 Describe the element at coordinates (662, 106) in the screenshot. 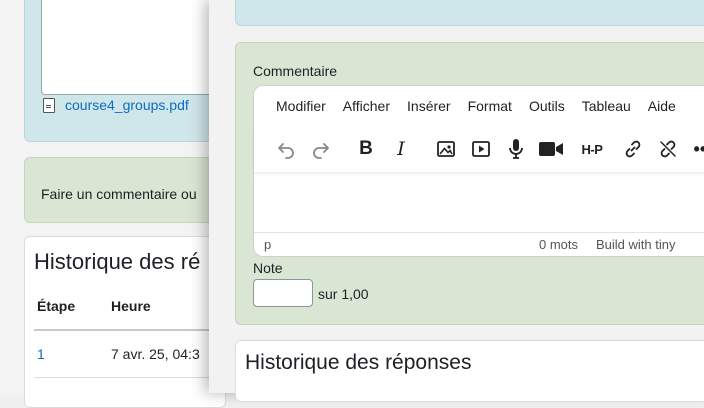

I see `menu-aide: Aide` at that location.